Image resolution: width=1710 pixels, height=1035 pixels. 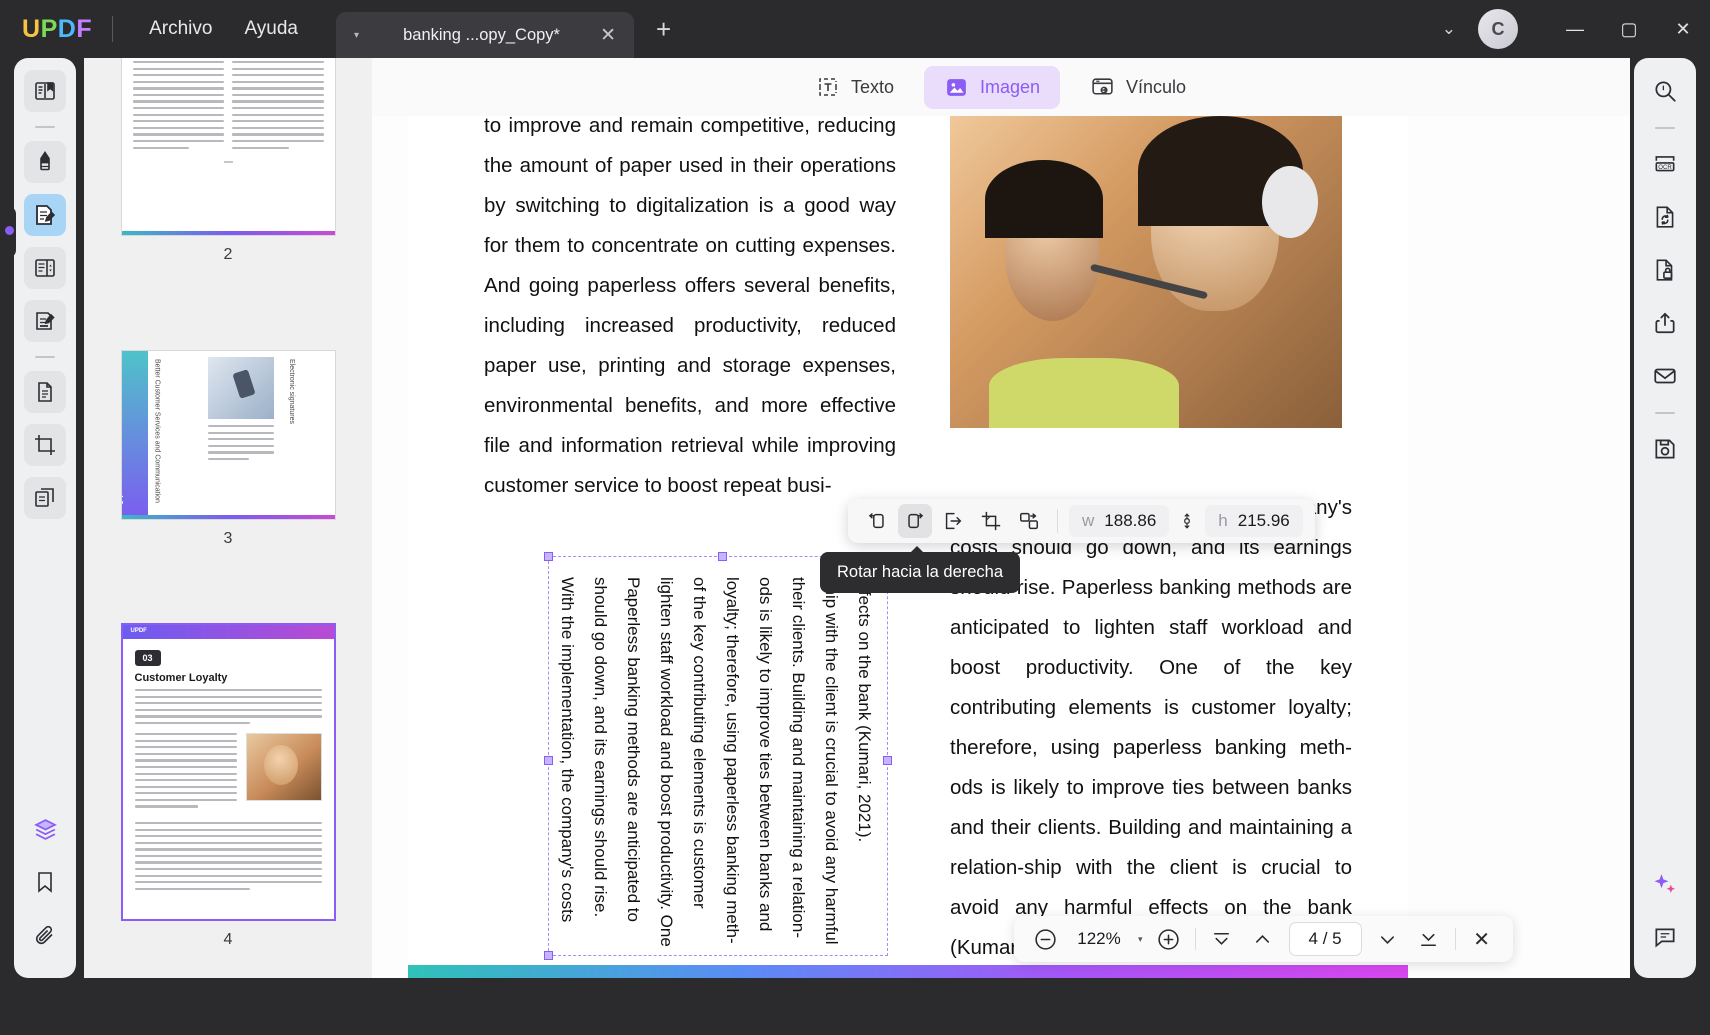 I want to click on maximize-button: ▢, so click(x=1629, y=29).